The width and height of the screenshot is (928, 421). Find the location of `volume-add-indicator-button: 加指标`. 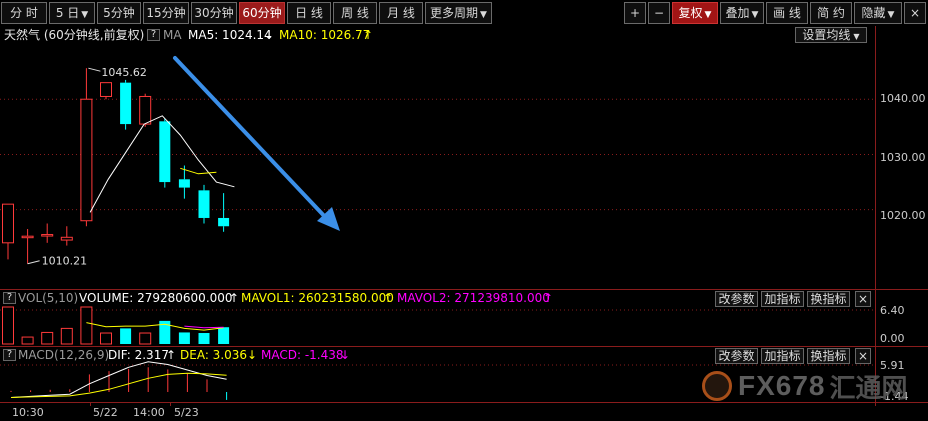

volume-add-indicator-button: 加指标 is located at coordinates (782, 299).